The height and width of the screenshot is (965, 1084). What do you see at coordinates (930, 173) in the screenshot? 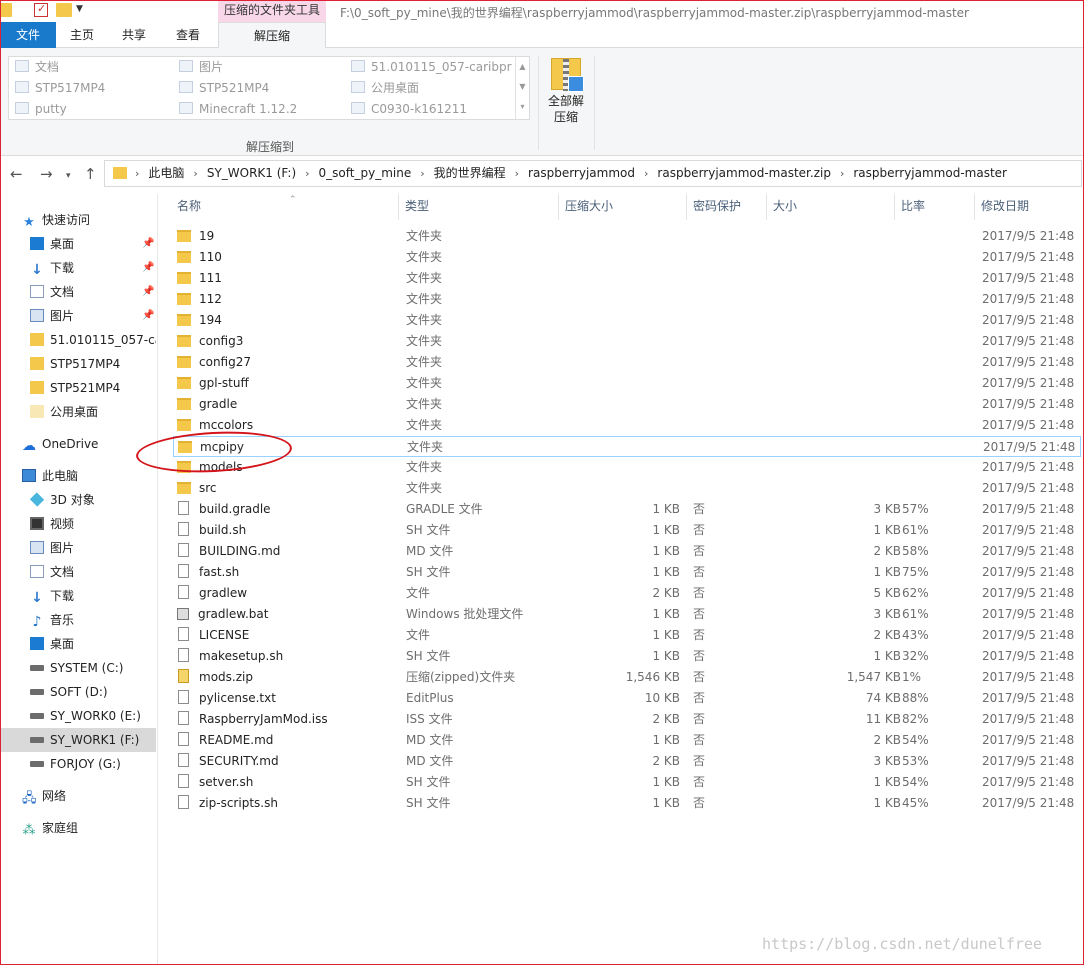
I see `breadcrumb-item: raspberryjammod-master` at bounding box center [930, 173].